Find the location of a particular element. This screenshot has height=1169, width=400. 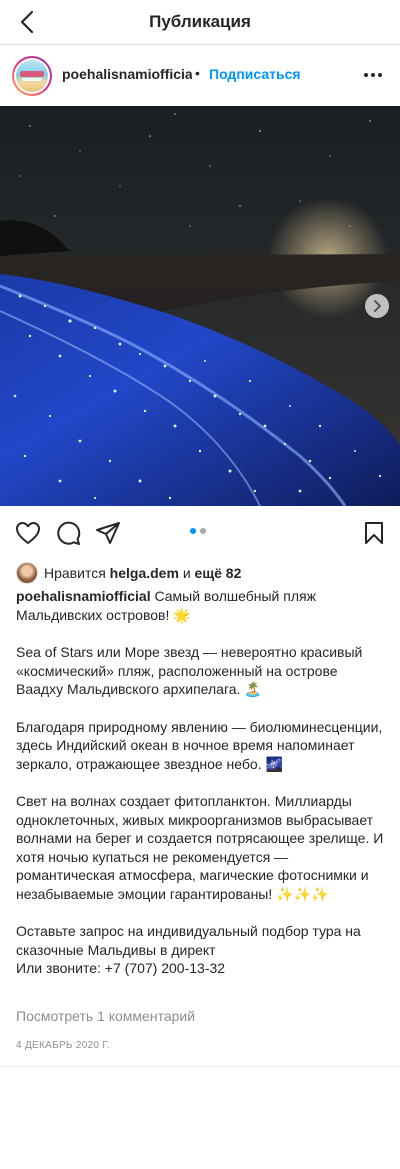

comment-icon is located at coordinates (69, 533).